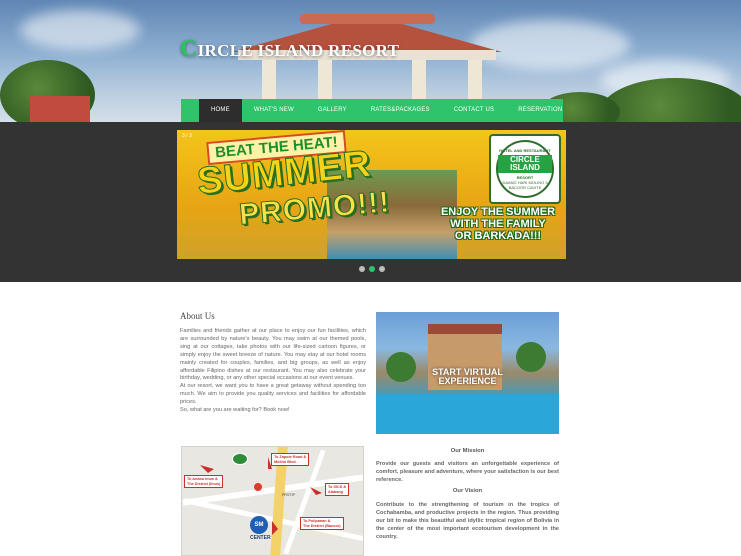 The image size is (741, 556). Describe the element at coordinates (525, 185) in the screenshot. I see `badge-sub-text: DAANG HARI MOLINO 3 BACOOR CAVITE` at that location.